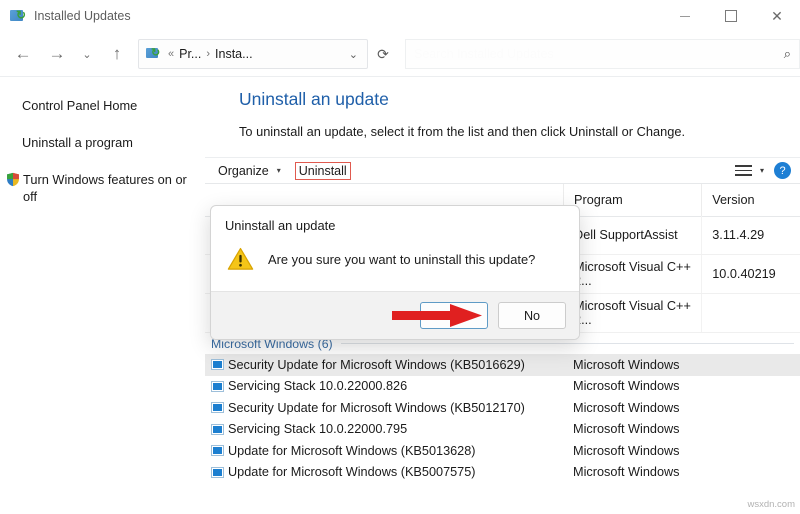  I want to click on title-bar: ↻ Installed Updates ✕, so click(400, 16).